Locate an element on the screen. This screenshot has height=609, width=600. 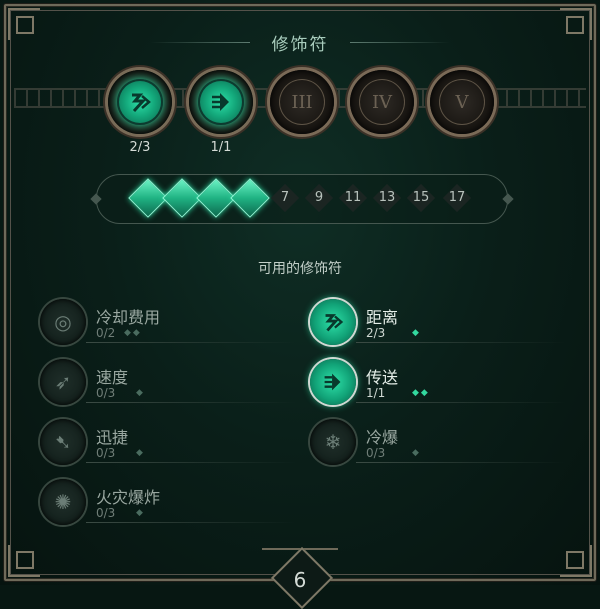
rune-slot-3: III is located at coordinates (302, 102).